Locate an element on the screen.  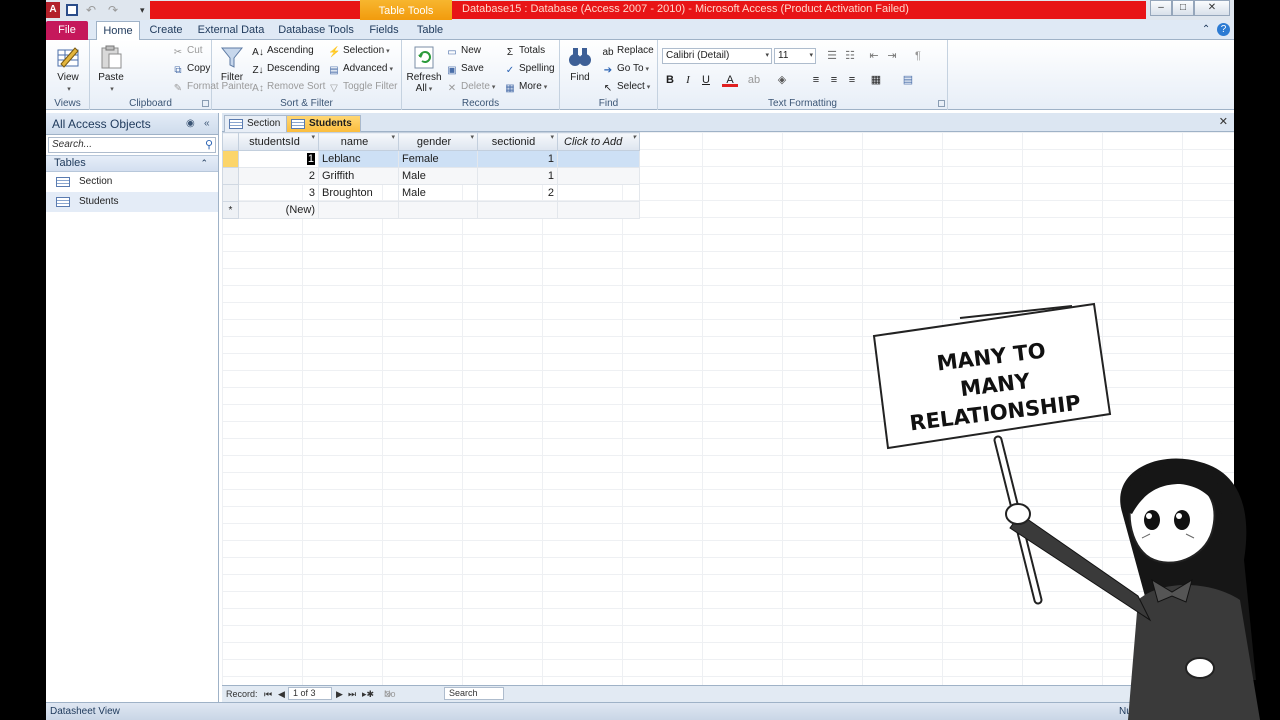
select-button: ↖ Select ▾ is located at coordinates (626, 87).